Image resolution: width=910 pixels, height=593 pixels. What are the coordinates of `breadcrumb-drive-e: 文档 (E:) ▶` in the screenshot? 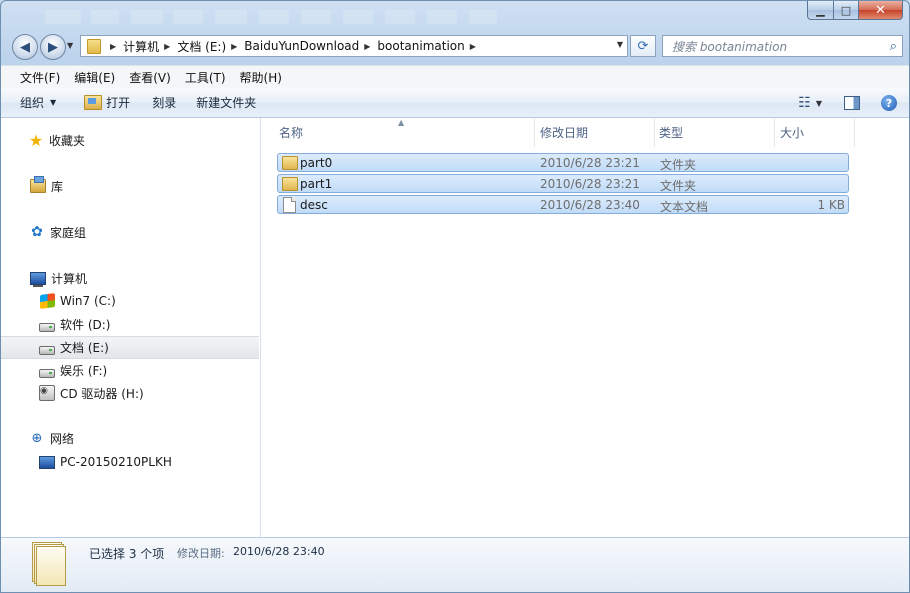 It's located at (210, 46).